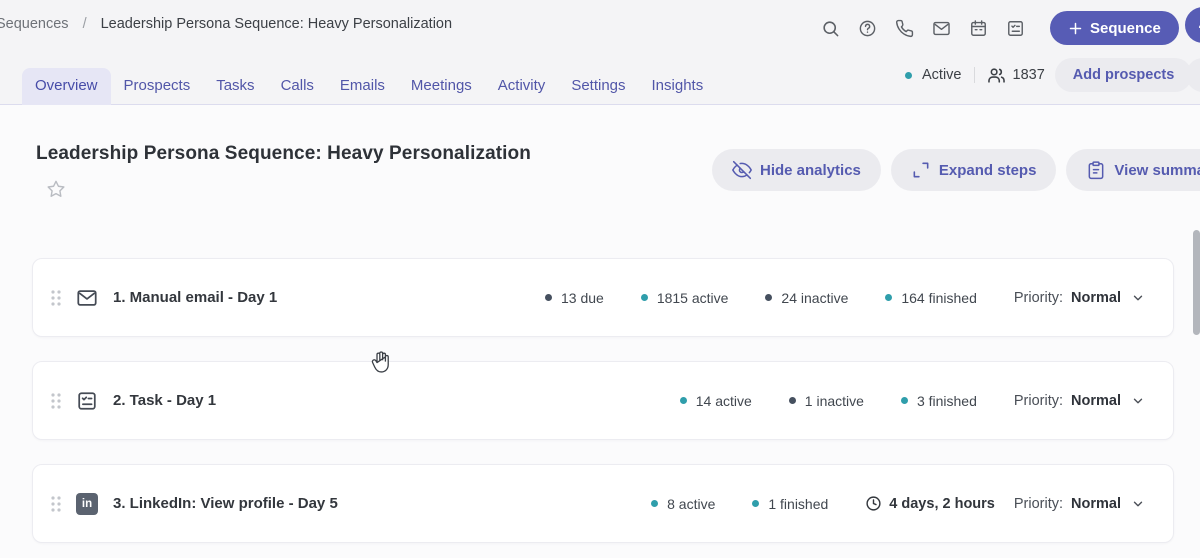 The height and width of the screenshot is (558, 1200). Describe the element at coordinates (235, 86) in the screenshot. I see `tab-tasks: Tasks` at that location.